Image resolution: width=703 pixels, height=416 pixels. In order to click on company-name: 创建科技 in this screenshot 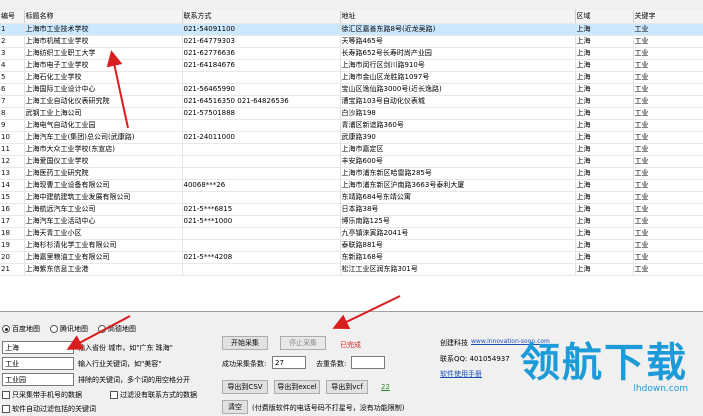, I will do `click(454, 343)`.